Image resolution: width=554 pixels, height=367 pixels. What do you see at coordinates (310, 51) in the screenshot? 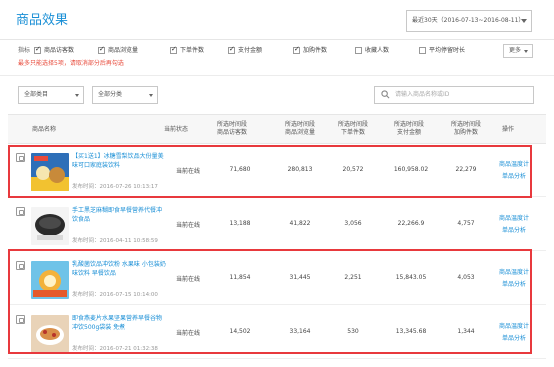
I see `metric-cart-checkbox: 加购件数` at bounding box center [310, 51].